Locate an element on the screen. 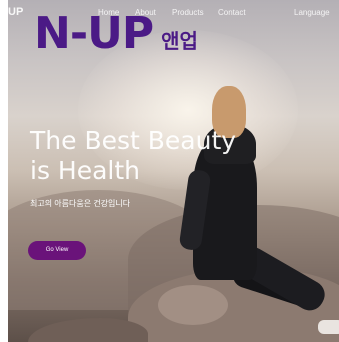  woman-shoe is located at coordinates (328, 327).